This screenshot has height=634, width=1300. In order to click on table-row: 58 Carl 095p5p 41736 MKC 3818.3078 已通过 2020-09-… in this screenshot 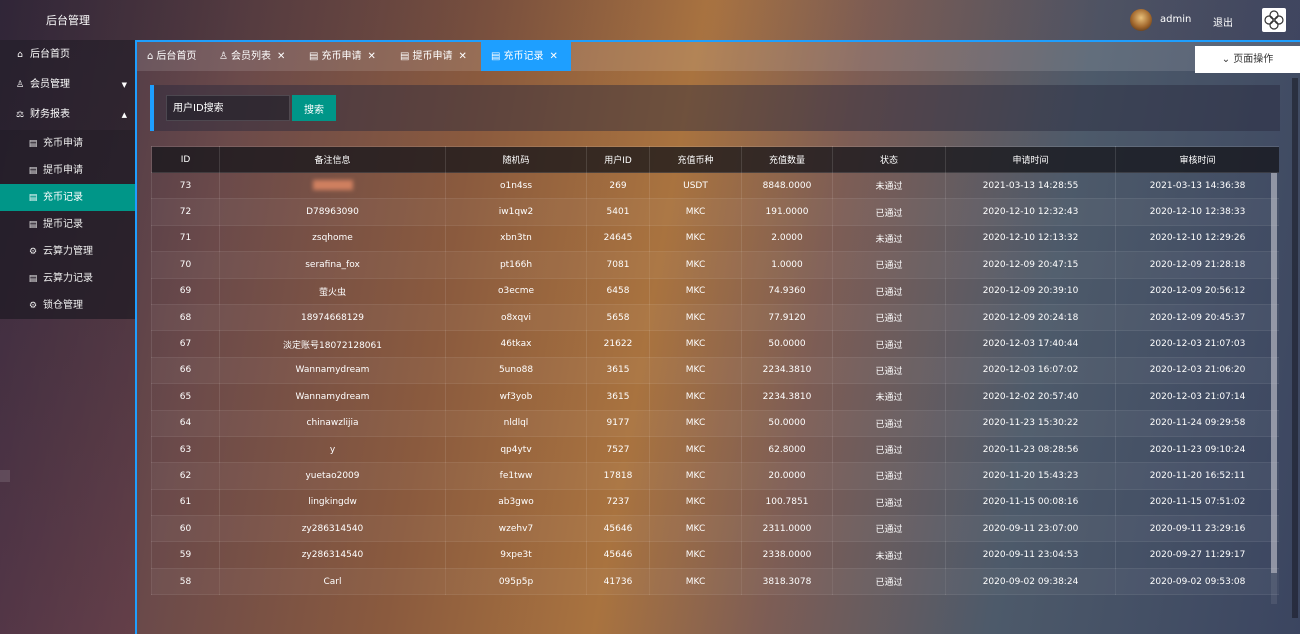, I will do `click(715, 581)`.